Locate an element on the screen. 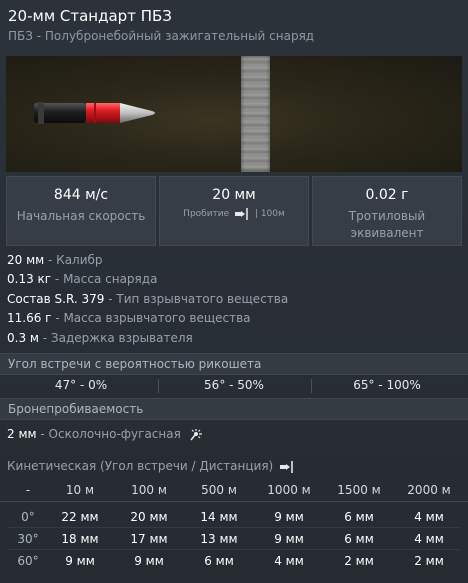 The height and width of the screenshot is (583, 468). table-row: 0° 22 мм 20 мм 14 мм 9 мм 6 мм 4 мм is located at coordinates (234, 518).